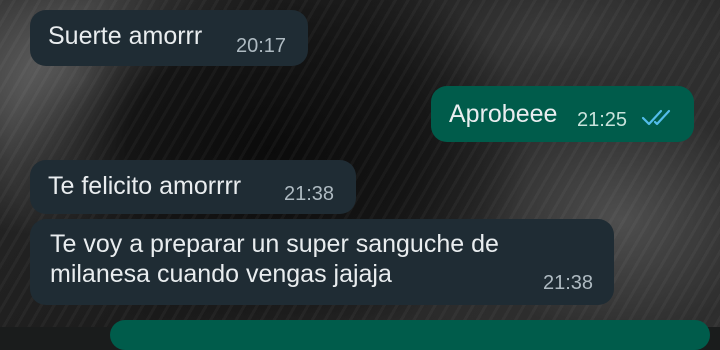 This screenshot has height=350, width=720. Describe the element at coordinates (410, 335) in the screenshot. I see `message-bubble-outgoing-partial` at that location.